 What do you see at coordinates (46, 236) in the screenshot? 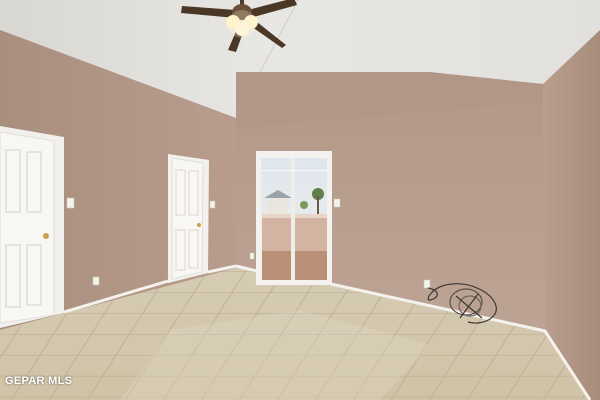
I see `door-knob` at bounding box center [46, 236].